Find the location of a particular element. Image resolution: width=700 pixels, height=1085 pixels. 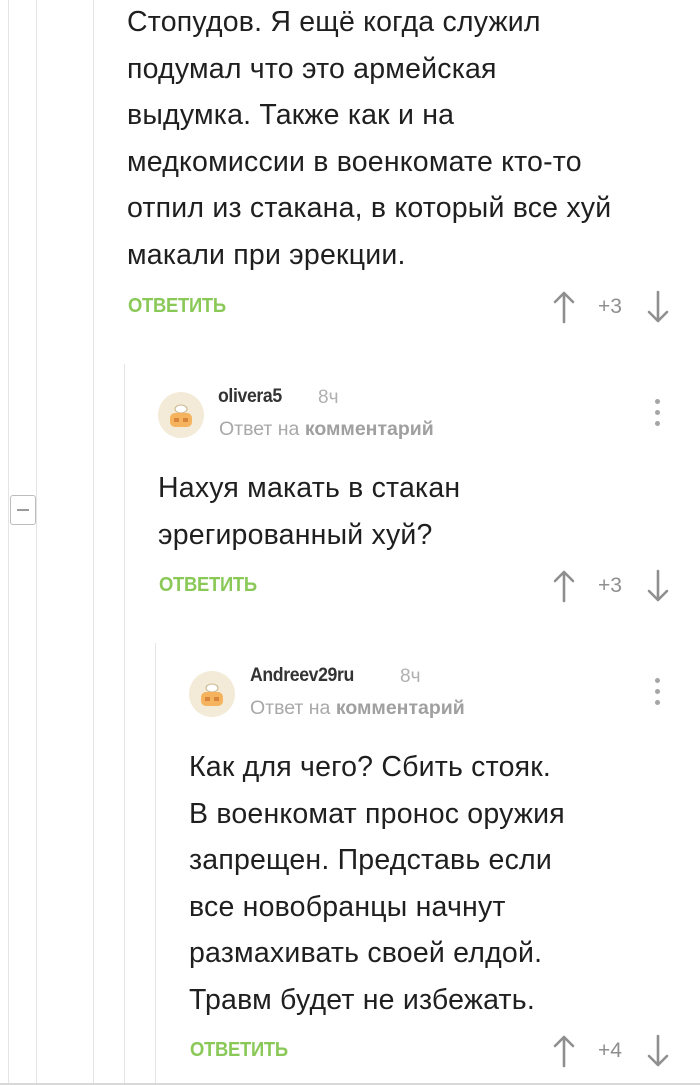

comment-text: Нахуя макать в стакан эрегированный хуй? is located at coordinates (309, 511).